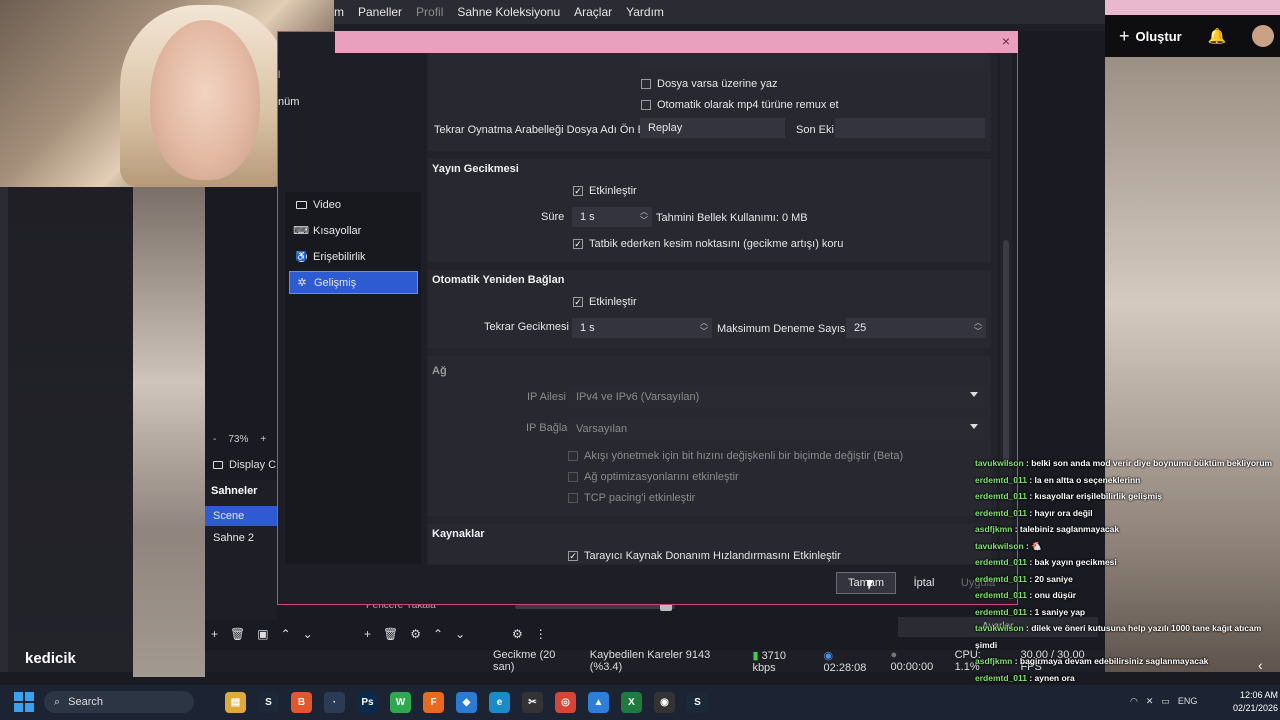 The width and height of the screenshot is (1280, 720). I want to click on menu-item-paneller: Paneller, so click(380, 12).